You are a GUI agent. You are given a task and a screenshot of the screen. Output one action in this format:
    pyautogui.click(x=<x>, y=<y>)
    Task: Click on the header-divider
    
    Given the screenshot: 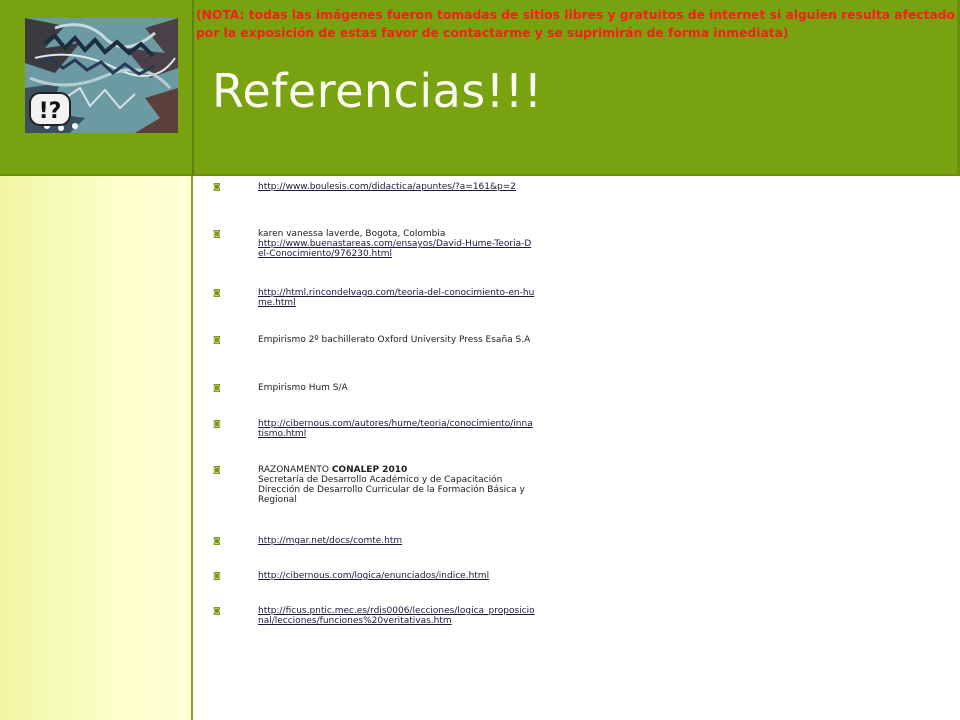 What is the action you would take?
    pyautogui.click(x=193, y=88)
    